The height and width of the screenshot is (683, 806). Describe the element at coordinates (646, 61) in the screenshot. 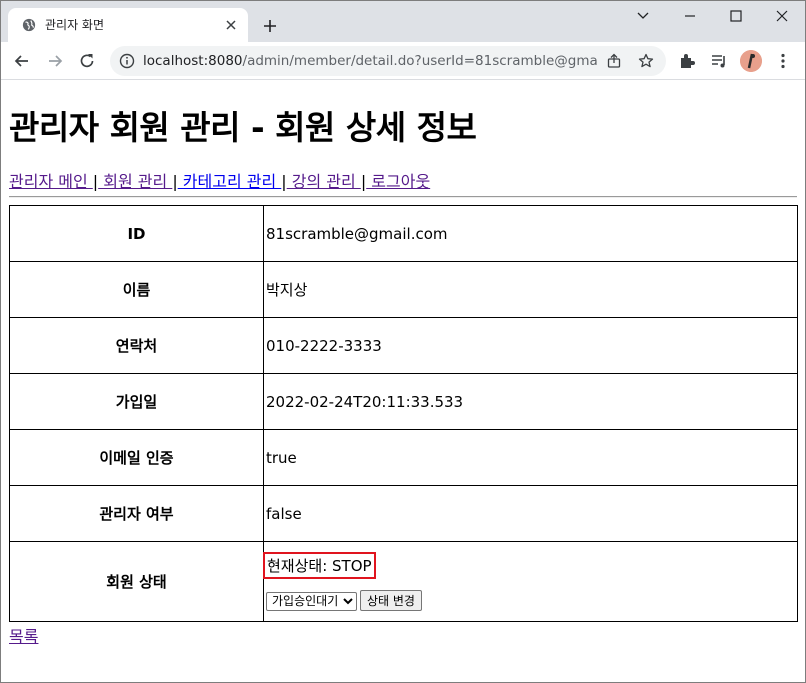

I see `bookmark-star-icon` at that location.